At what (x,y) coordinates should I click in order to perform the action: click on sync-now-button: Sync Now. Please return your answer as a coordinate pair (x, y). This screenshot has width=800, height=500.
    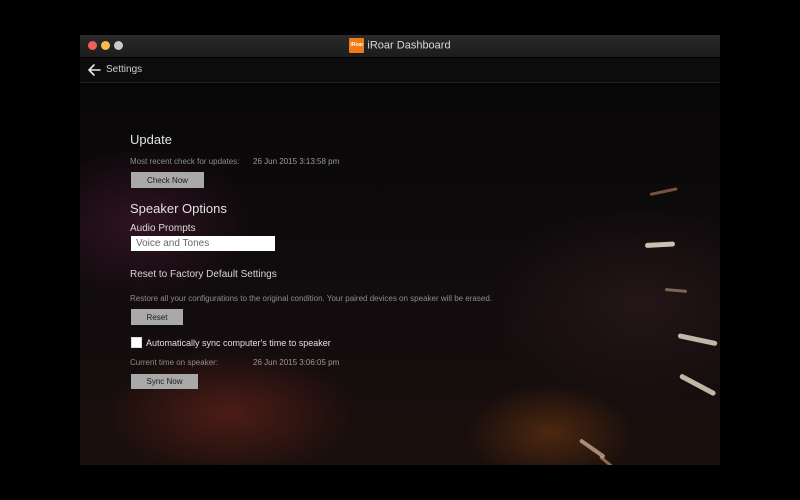
    Looking at the image, I should click on (164, 381).